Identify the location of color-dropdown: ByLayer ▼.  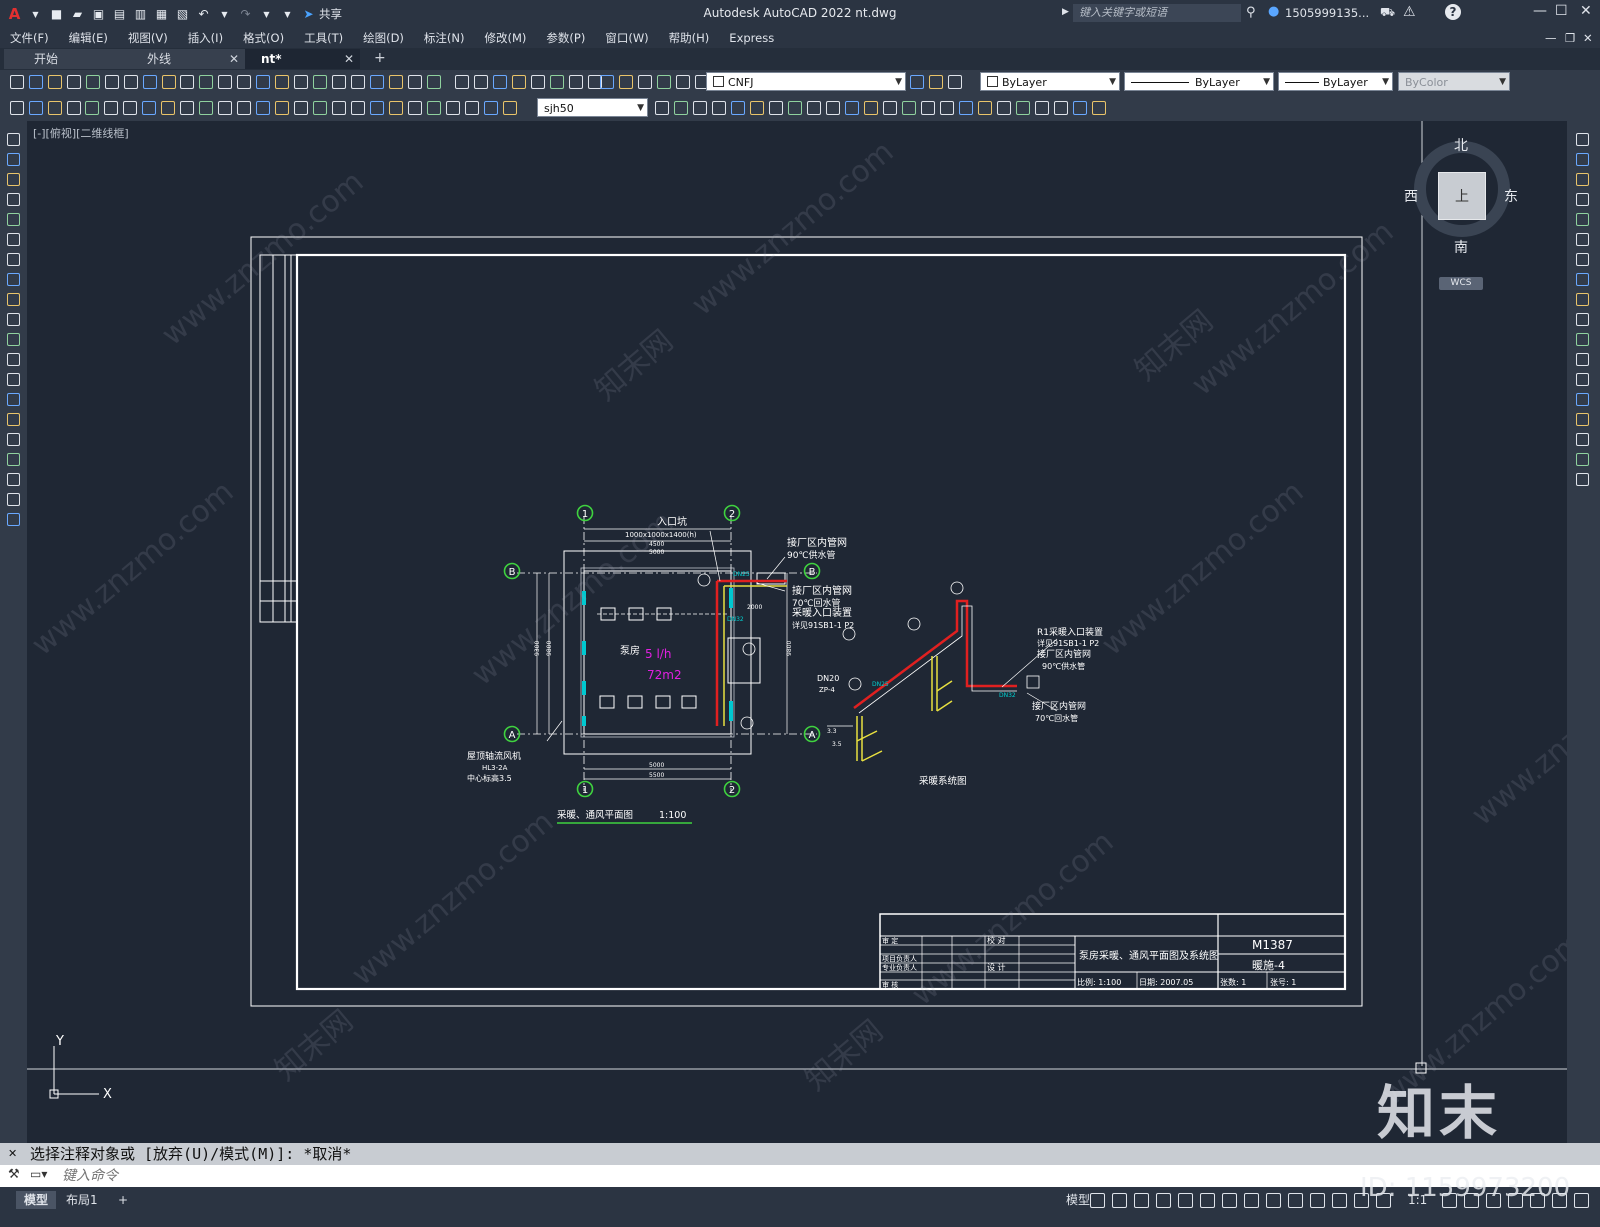
(1050, 81).